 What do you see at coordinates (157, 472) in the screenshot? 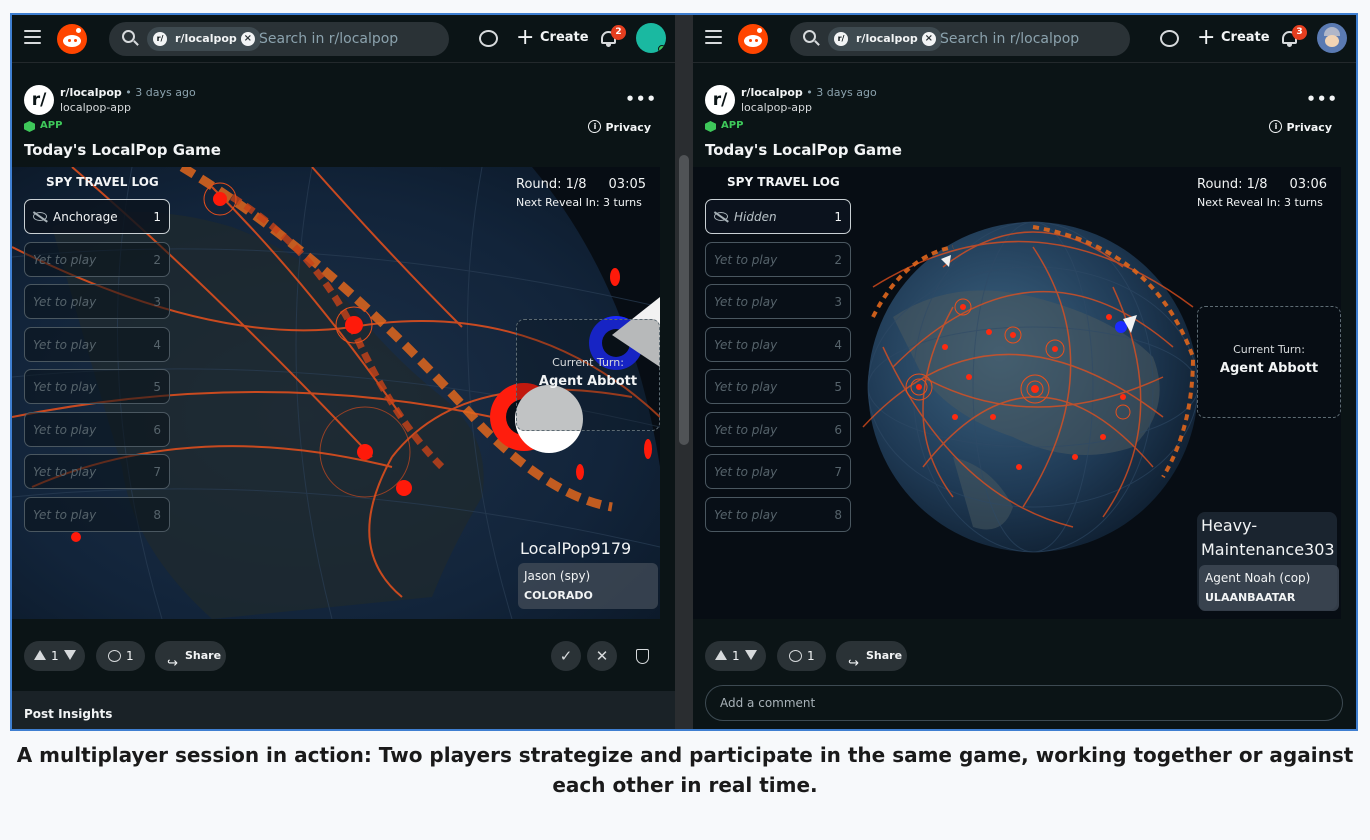
I see `log-number: 7` at bounding box center [157, 472].